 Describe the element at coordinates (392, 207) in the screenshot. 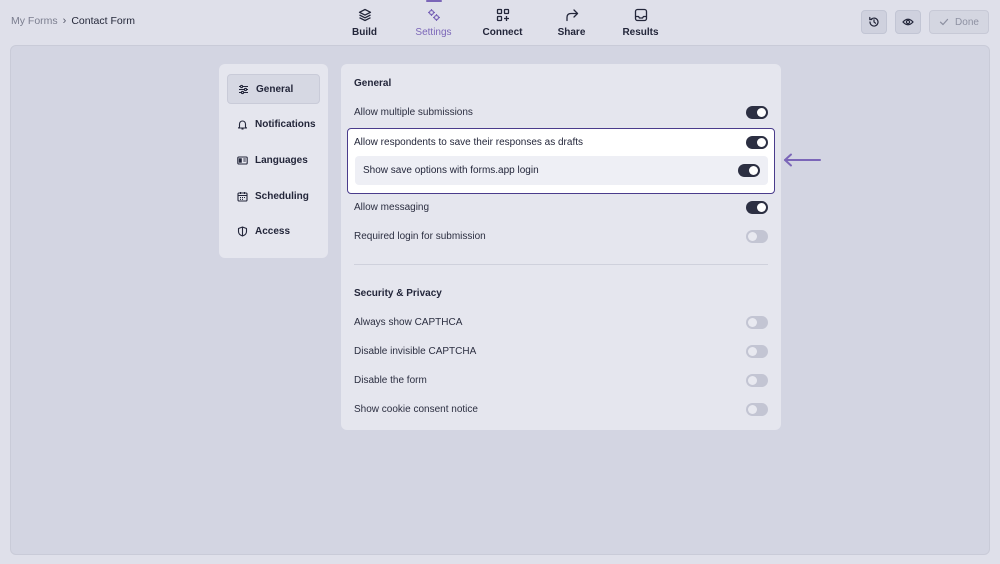

I see `setting-label: Allow messaging` at that location.